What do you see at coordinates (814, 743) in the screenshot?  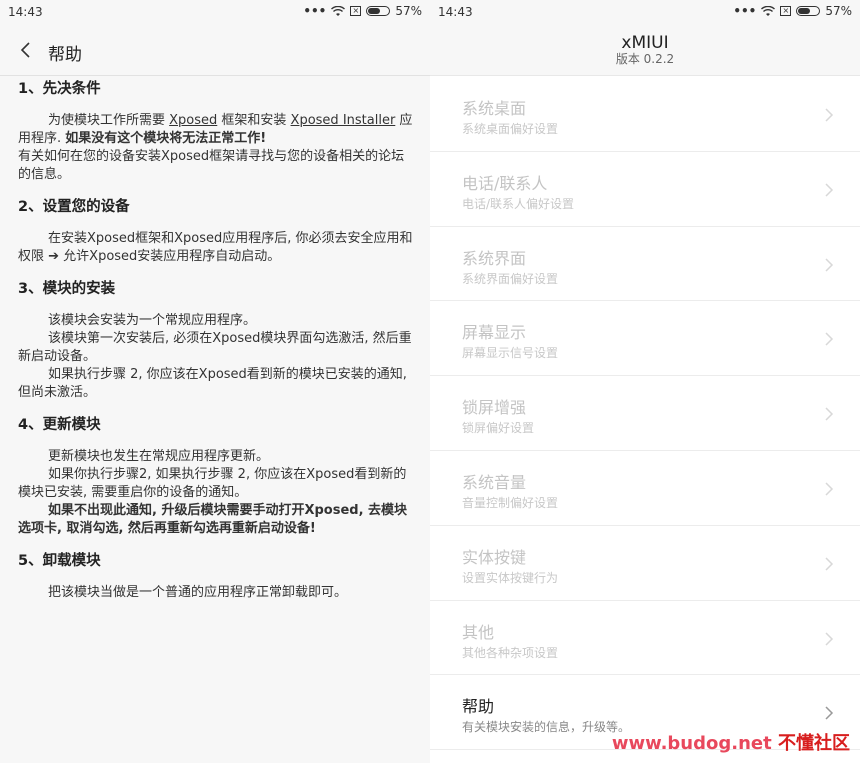 I see `watermark-cn: 不懂社区` at bounding box center [814, 743].